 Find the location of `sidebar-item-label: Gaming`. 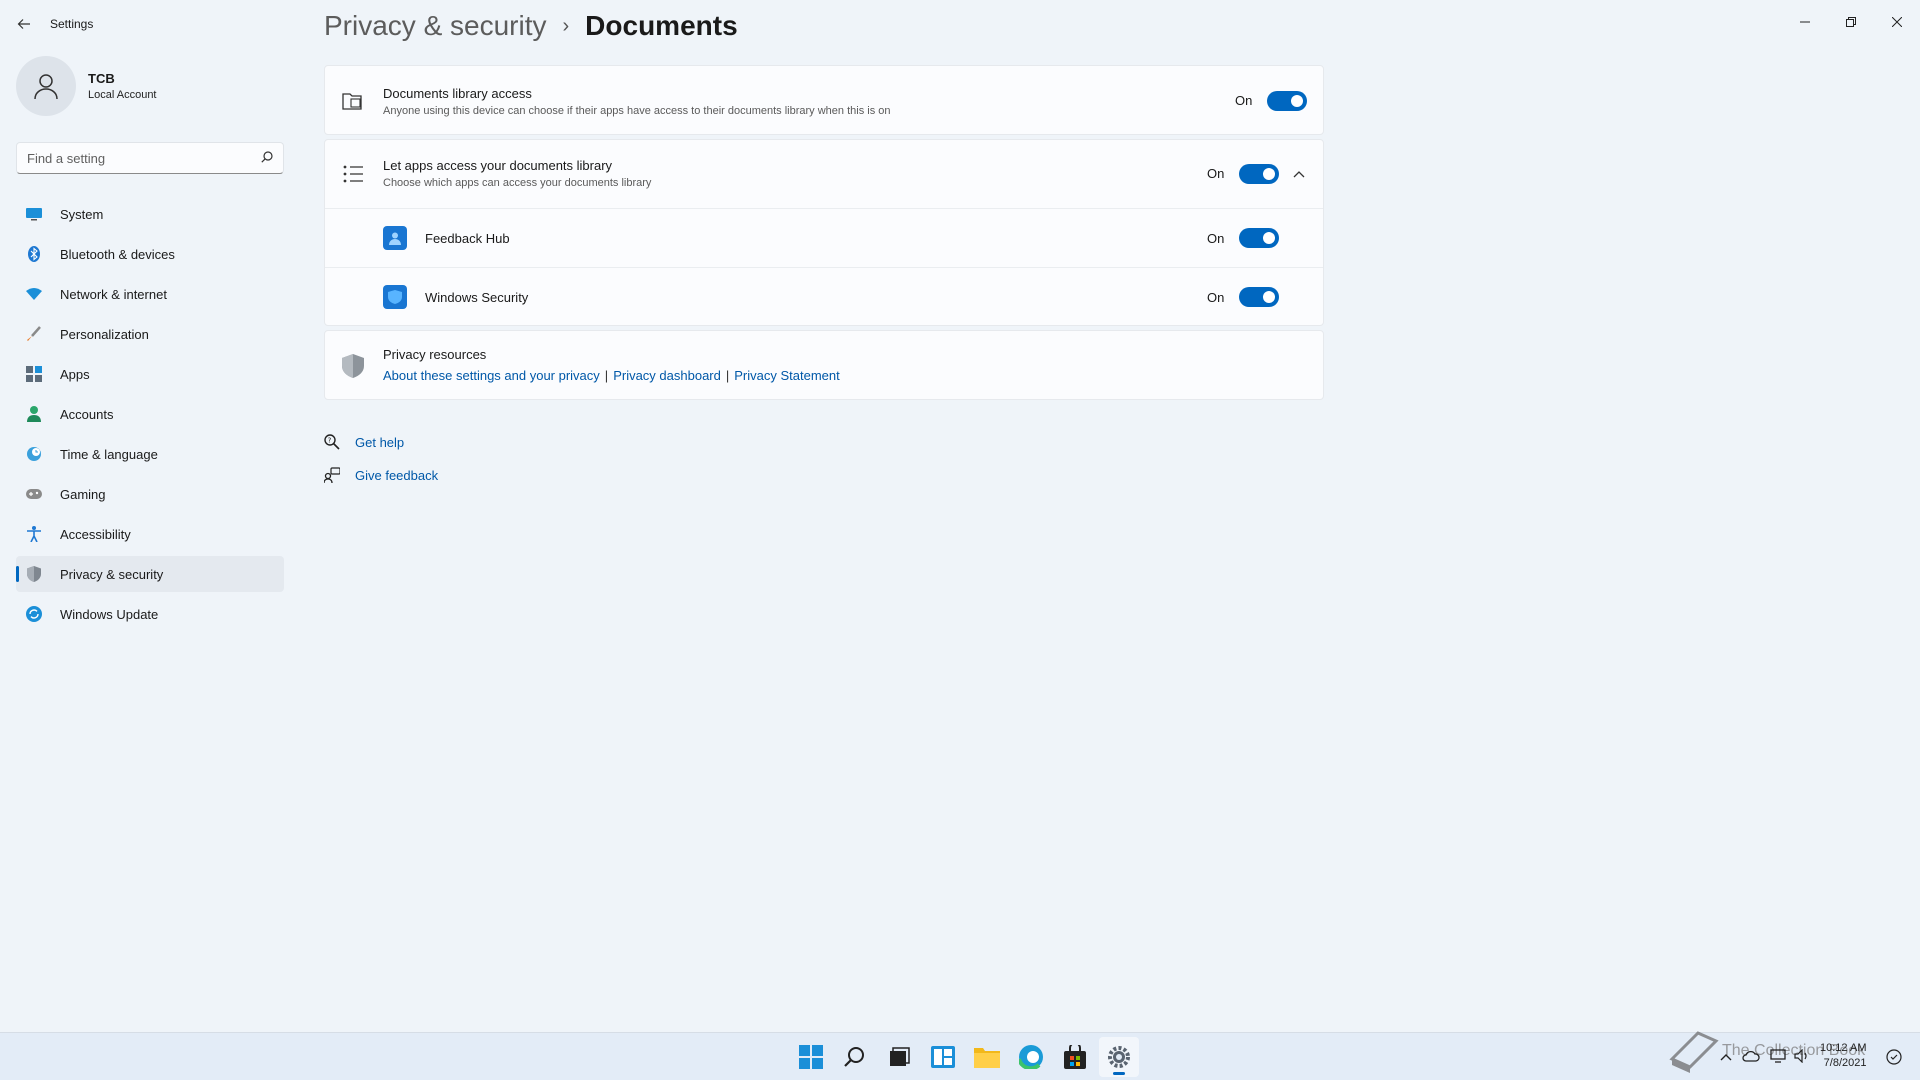

sidebar-item-label: Gaming is located at coordinates (83, 494).